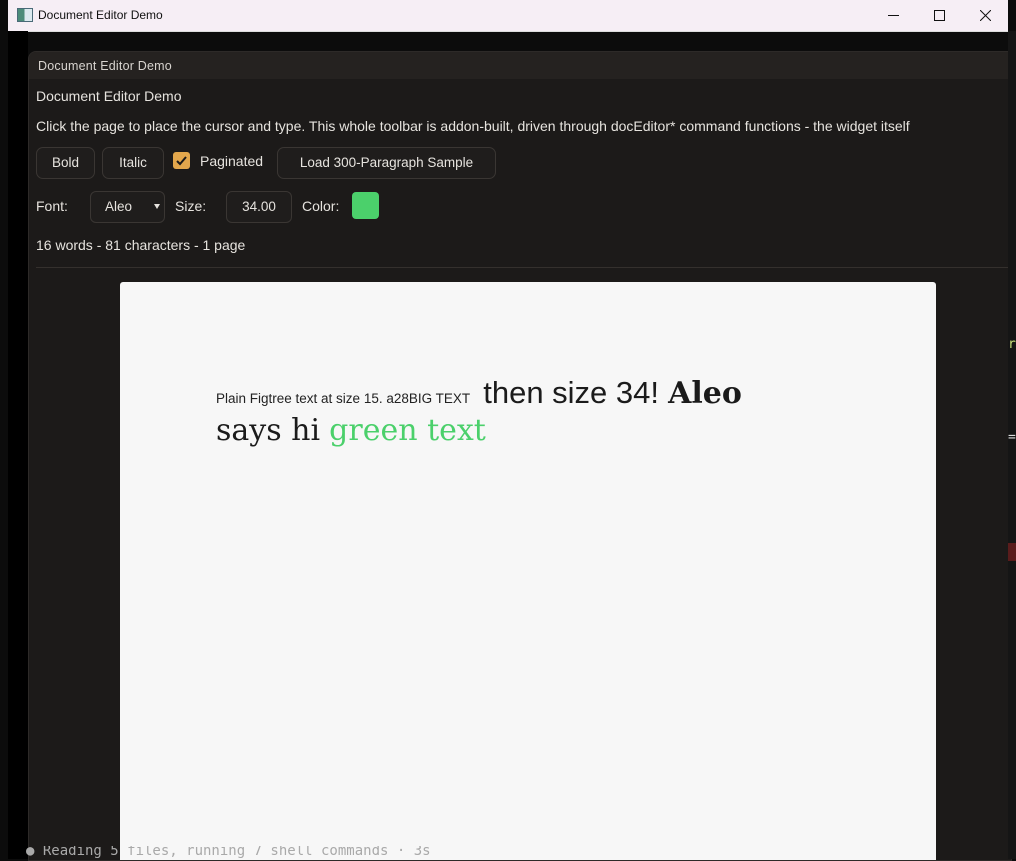  I want to click on background-terminal-highlight, so click(1012, 552).